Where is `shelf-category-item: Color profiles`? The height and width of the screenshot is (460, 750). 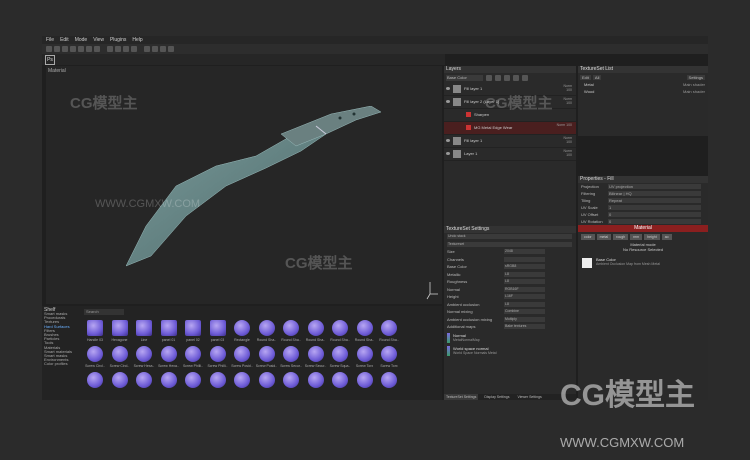
shelf-category-item: Color profiles is located at coordinates (62, 364).